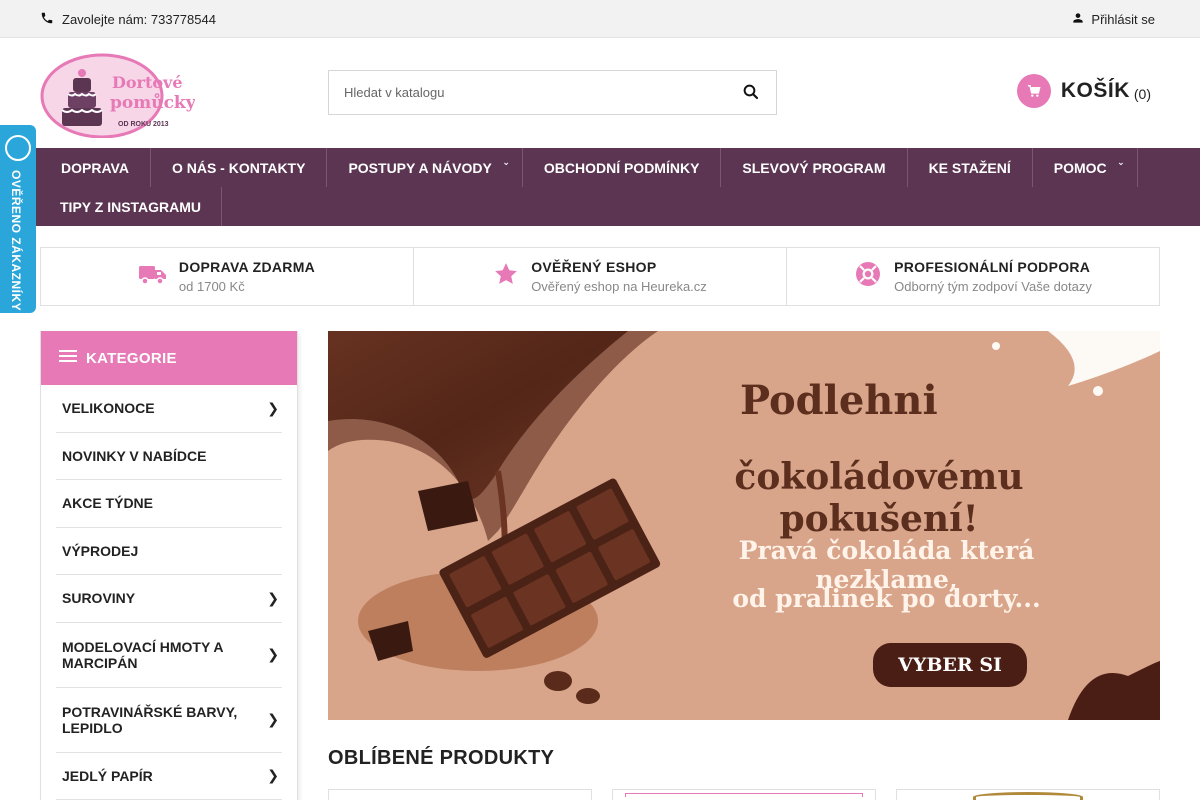 This screenshot has width=1200, height=800. What do you see at coordinates (18, 148) in the screenshot?
I see `heureka-icon` at bounding box center [18, 148].